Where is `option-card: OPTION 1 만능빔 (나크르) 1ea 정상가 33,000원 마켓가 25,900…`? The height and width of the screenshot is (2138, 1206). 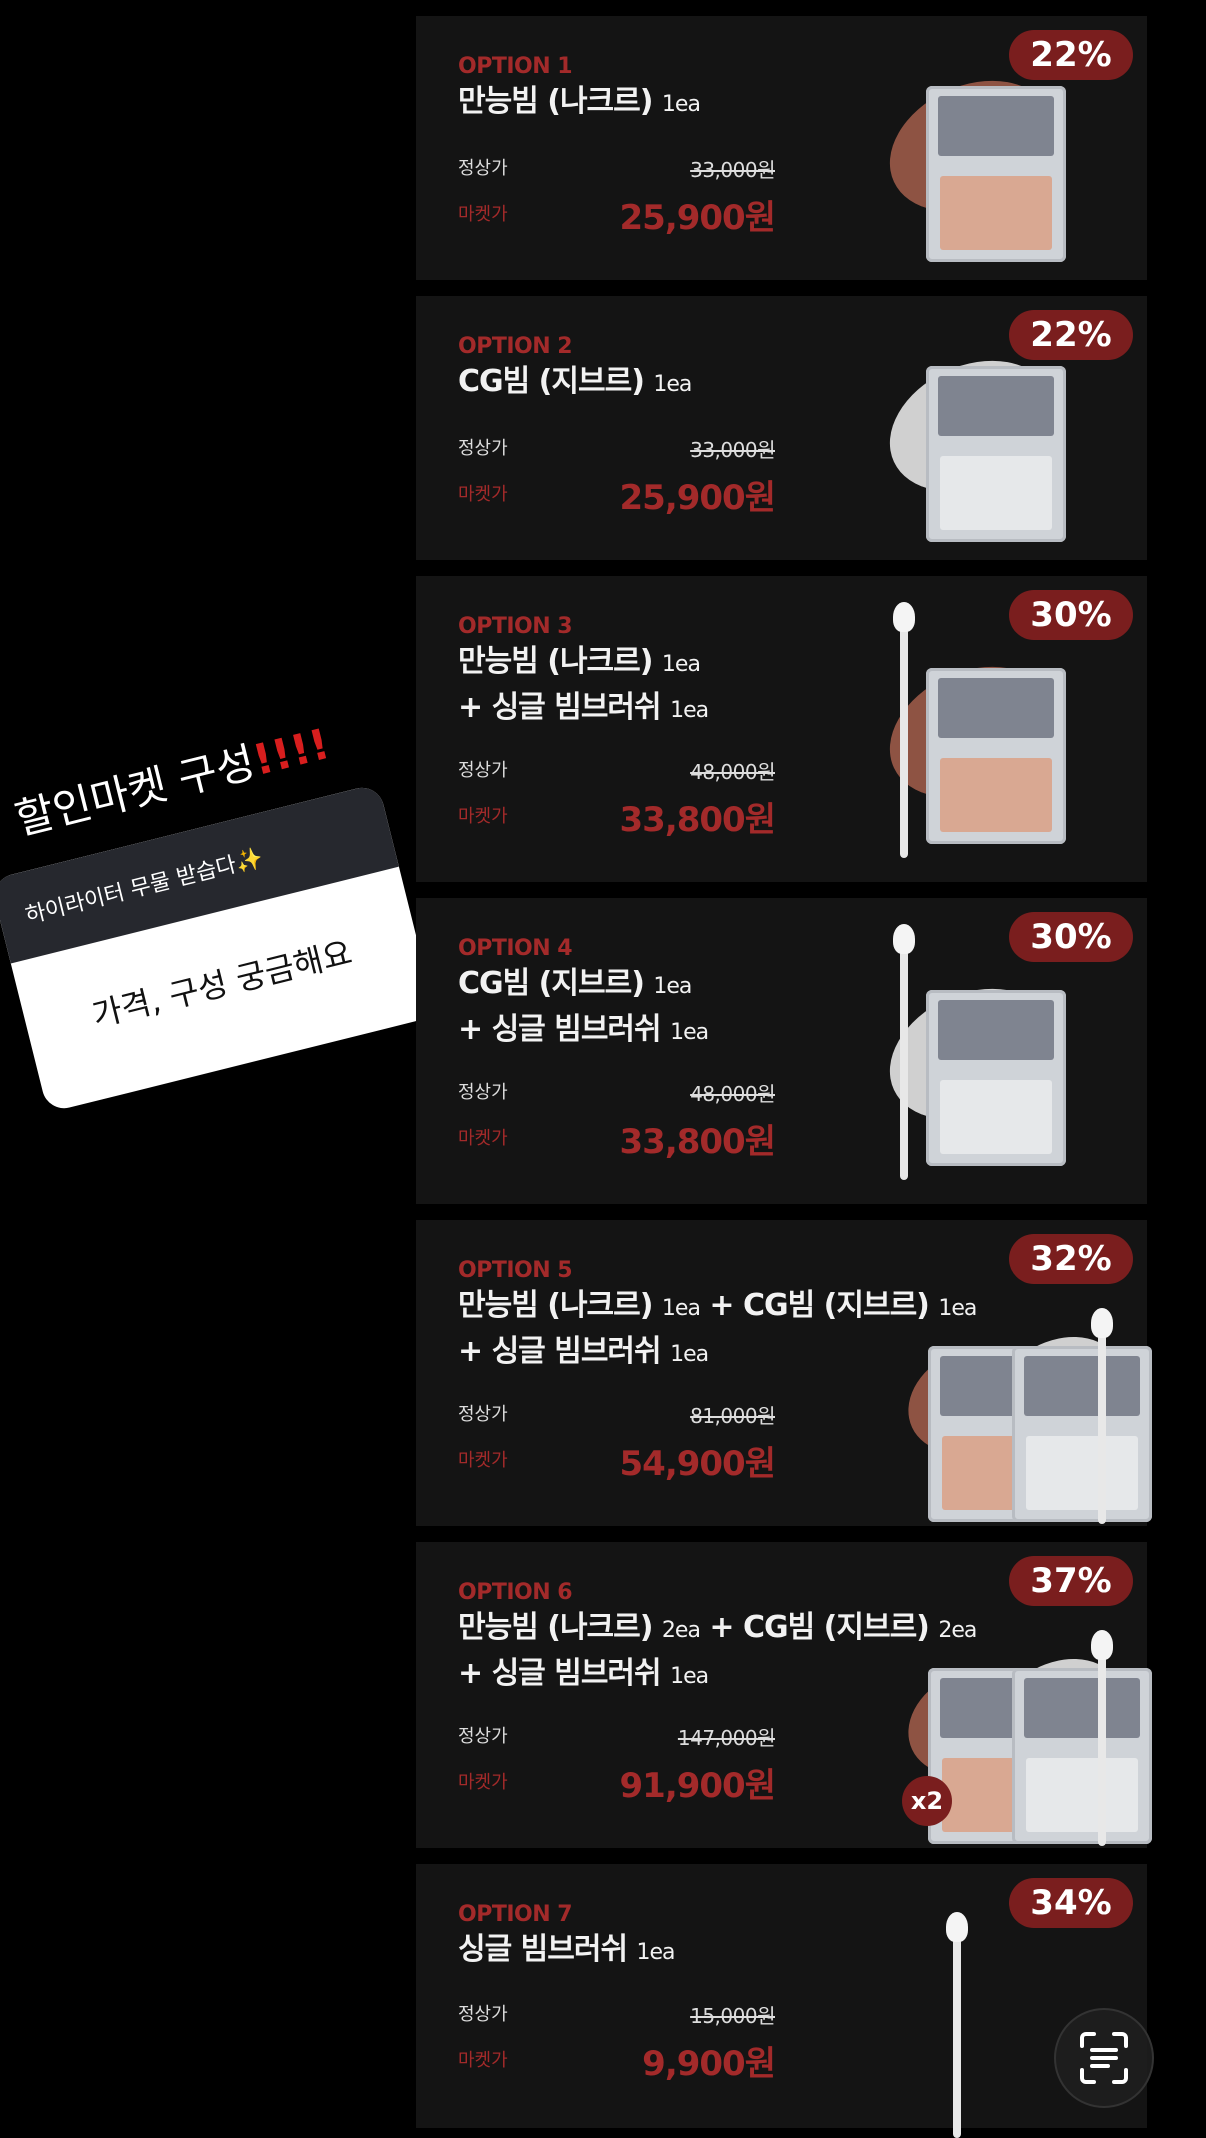 option-card: OPTION 1 만능빔 (나크르) 1ea 정상가 33,000원 마켓가 25,900… is located at coordinates (781, 148).